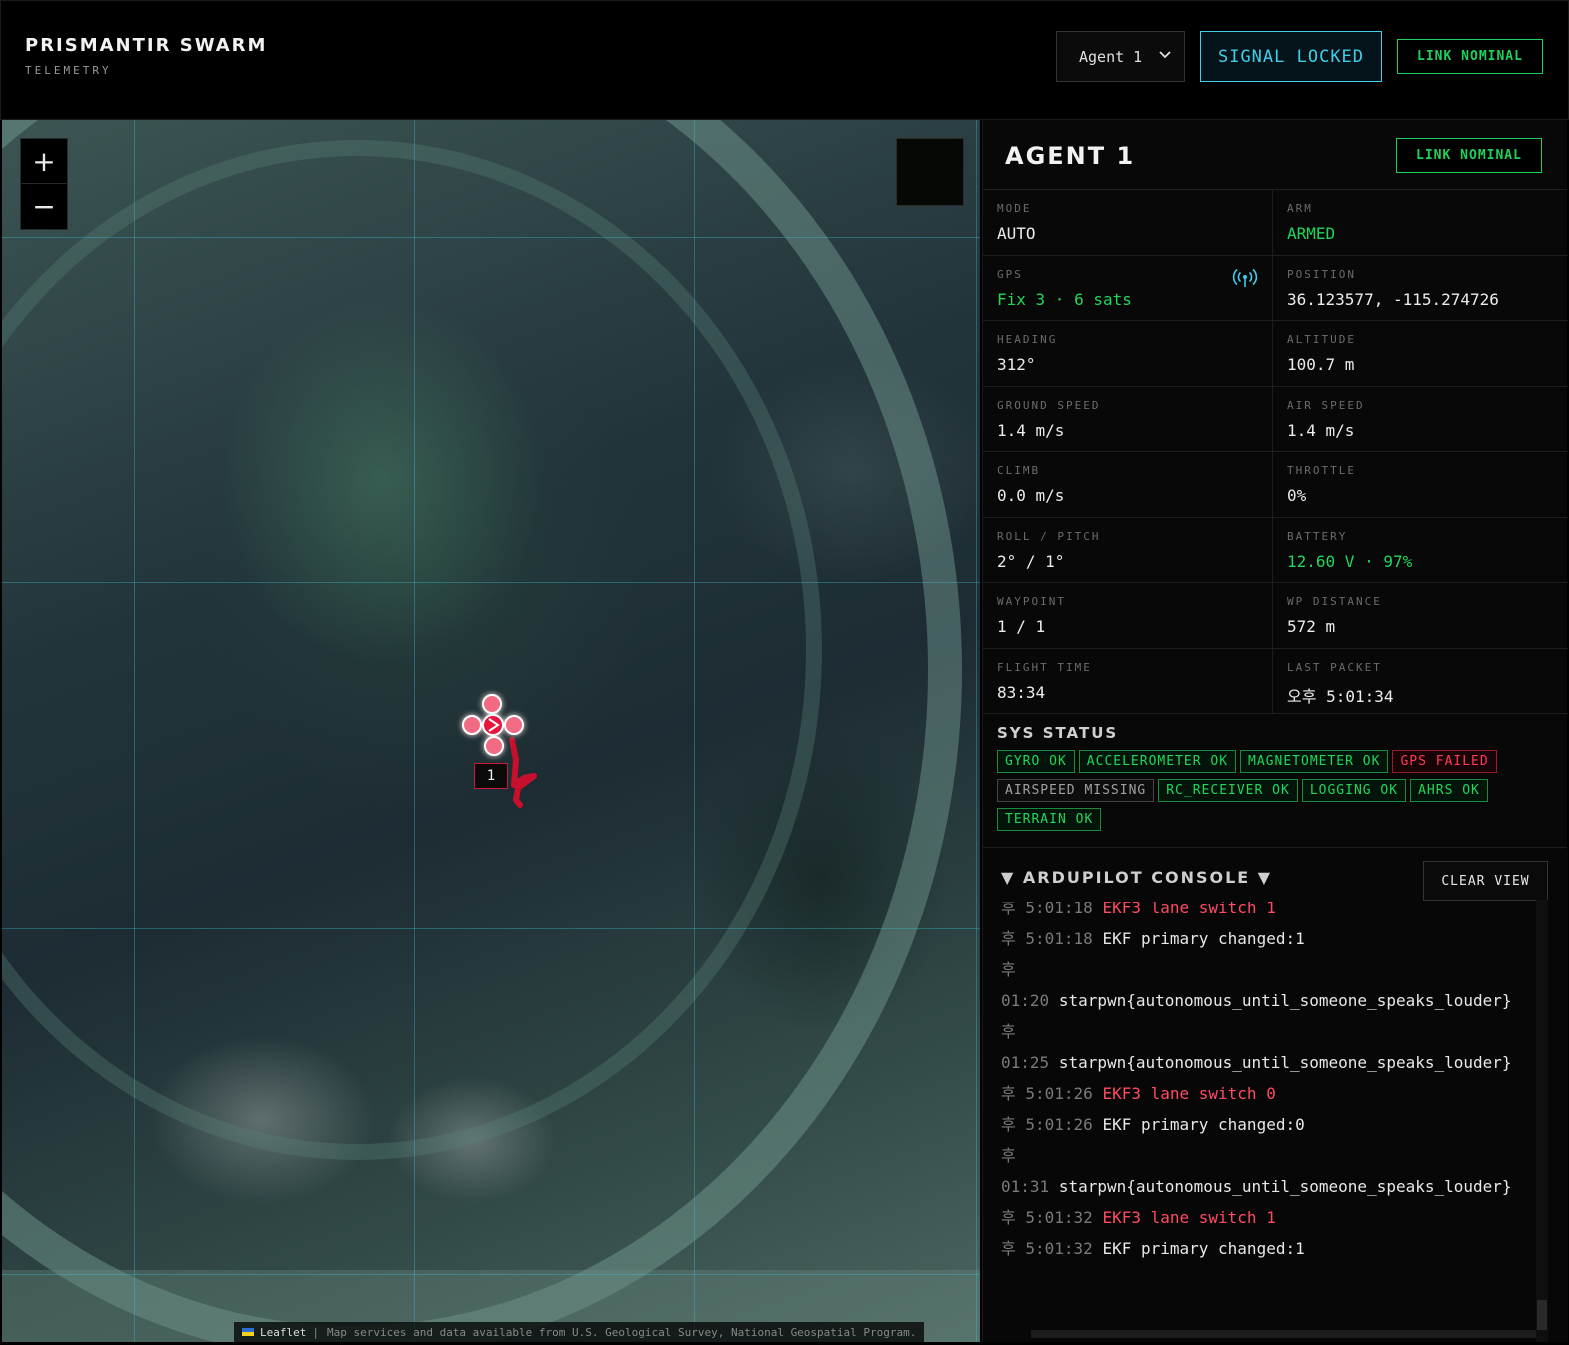 The width and height of the screenshot is (1569, 1345). I want to click on console-line: 후 5:01:26 EKF3 lane switch 0, so click(1271, 1093).